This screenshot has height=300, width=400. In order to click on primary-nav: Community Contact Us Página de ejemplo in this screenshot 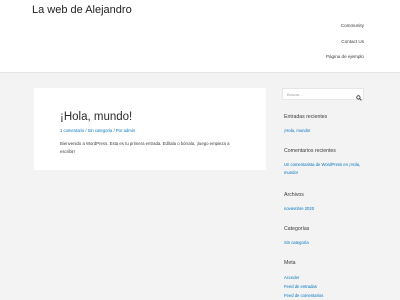, I will do `click(345, 45)`.